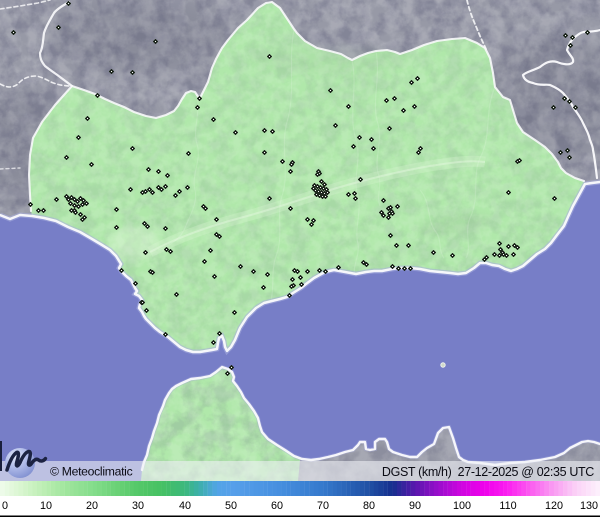 The width and height of the screenshot is (600, 517). Describe the element at coordinates (5, 506) in the screenshot. I see `svg-text: 0` at that location.